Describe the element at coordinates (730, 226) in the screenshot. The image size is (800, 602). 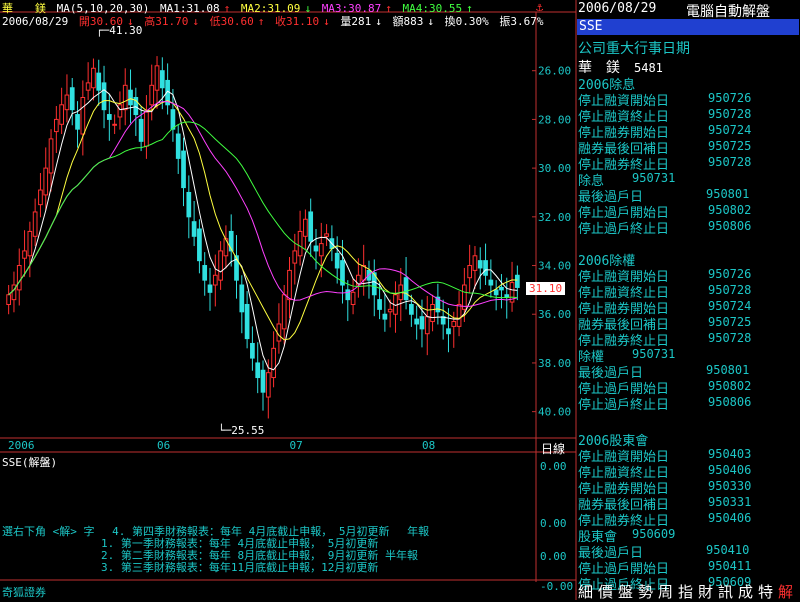
I see `event-date: 950806` at that location.